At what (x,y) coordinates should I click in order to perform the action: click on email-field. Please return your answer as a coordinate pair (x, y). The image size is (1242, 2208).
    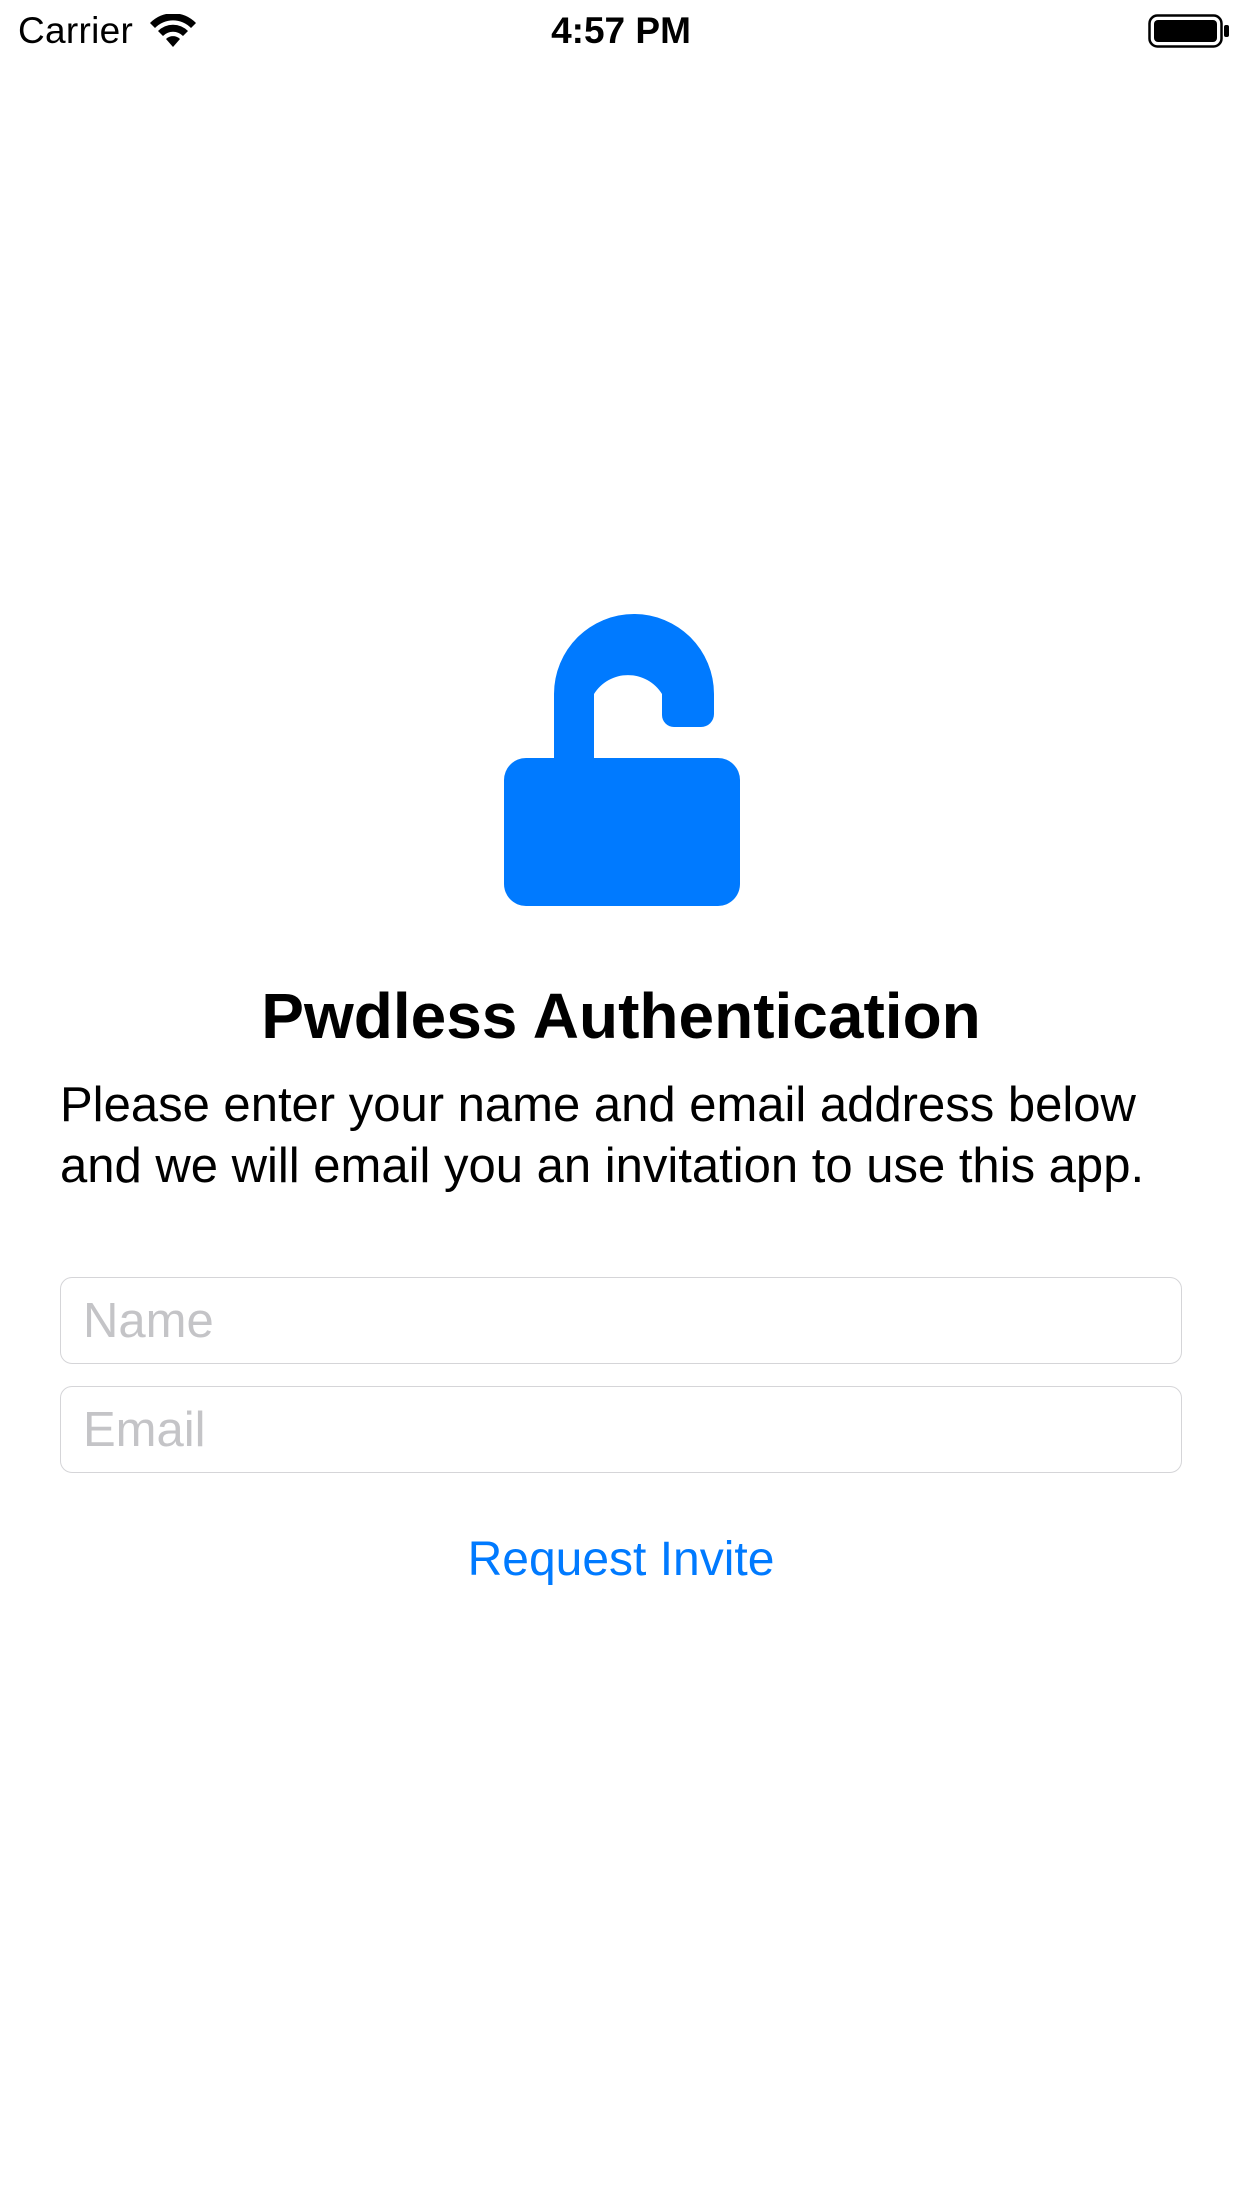
    Looking at the image, I should click on (621, 1429).